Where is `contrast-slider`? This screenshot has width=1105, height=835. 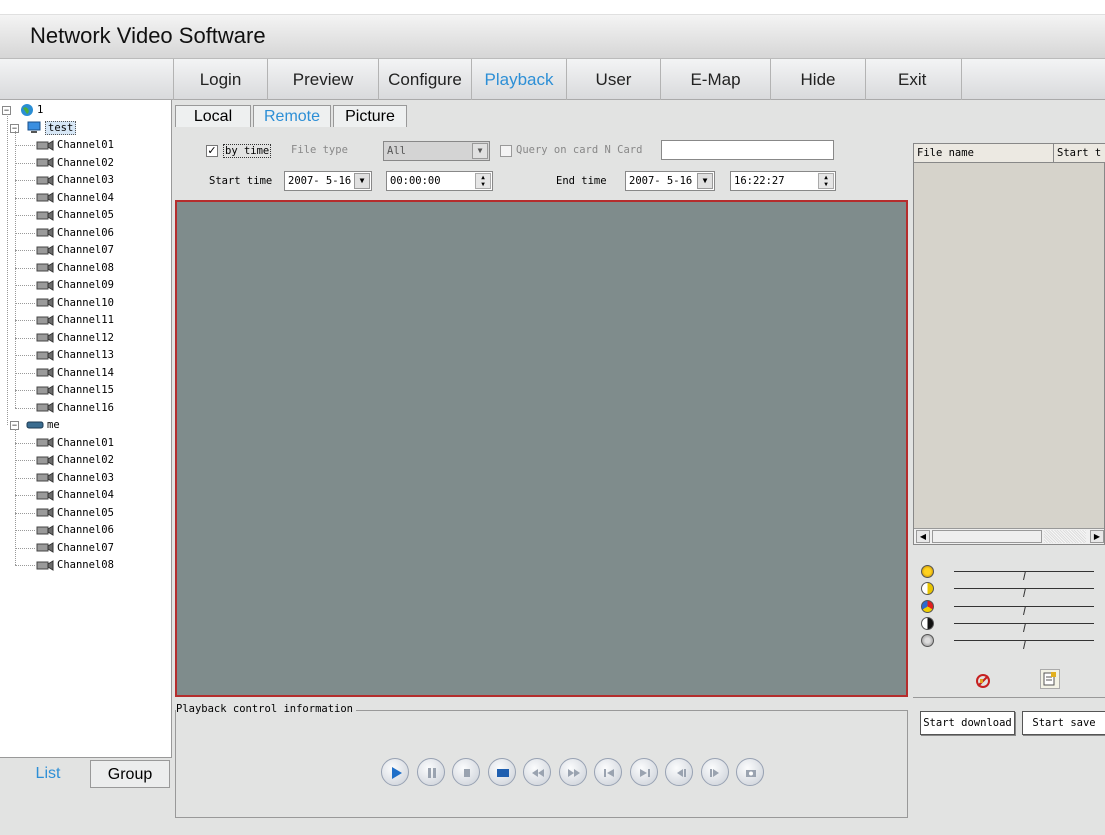 contrast-slider is located at coordinates (1011, 590).